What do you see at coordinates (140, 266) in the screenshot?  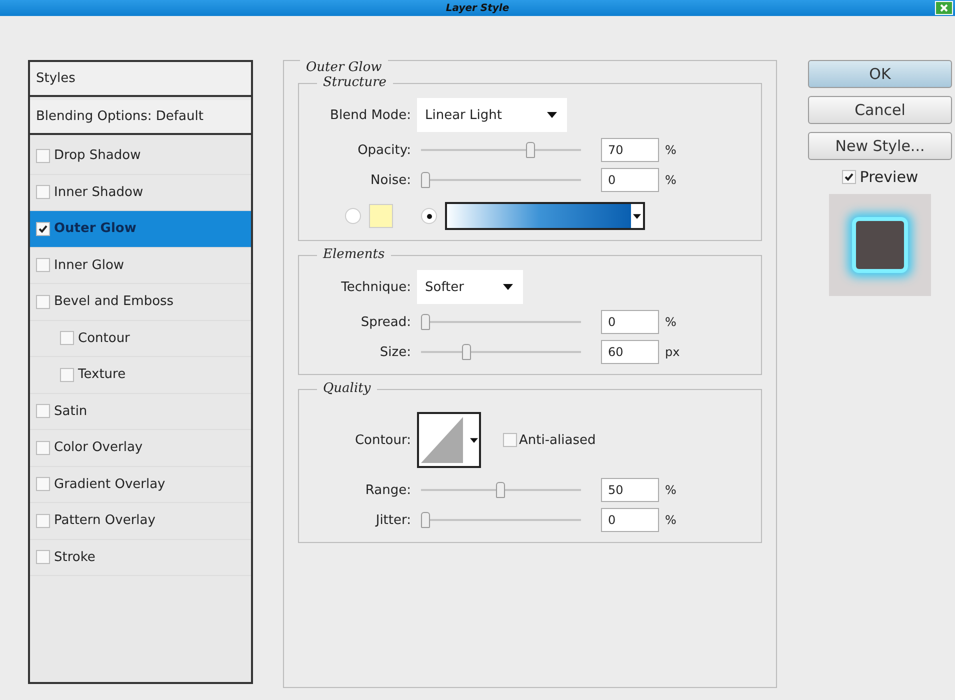 I see `style-list-item: Inner Glow` at bounding box center [140, 266].